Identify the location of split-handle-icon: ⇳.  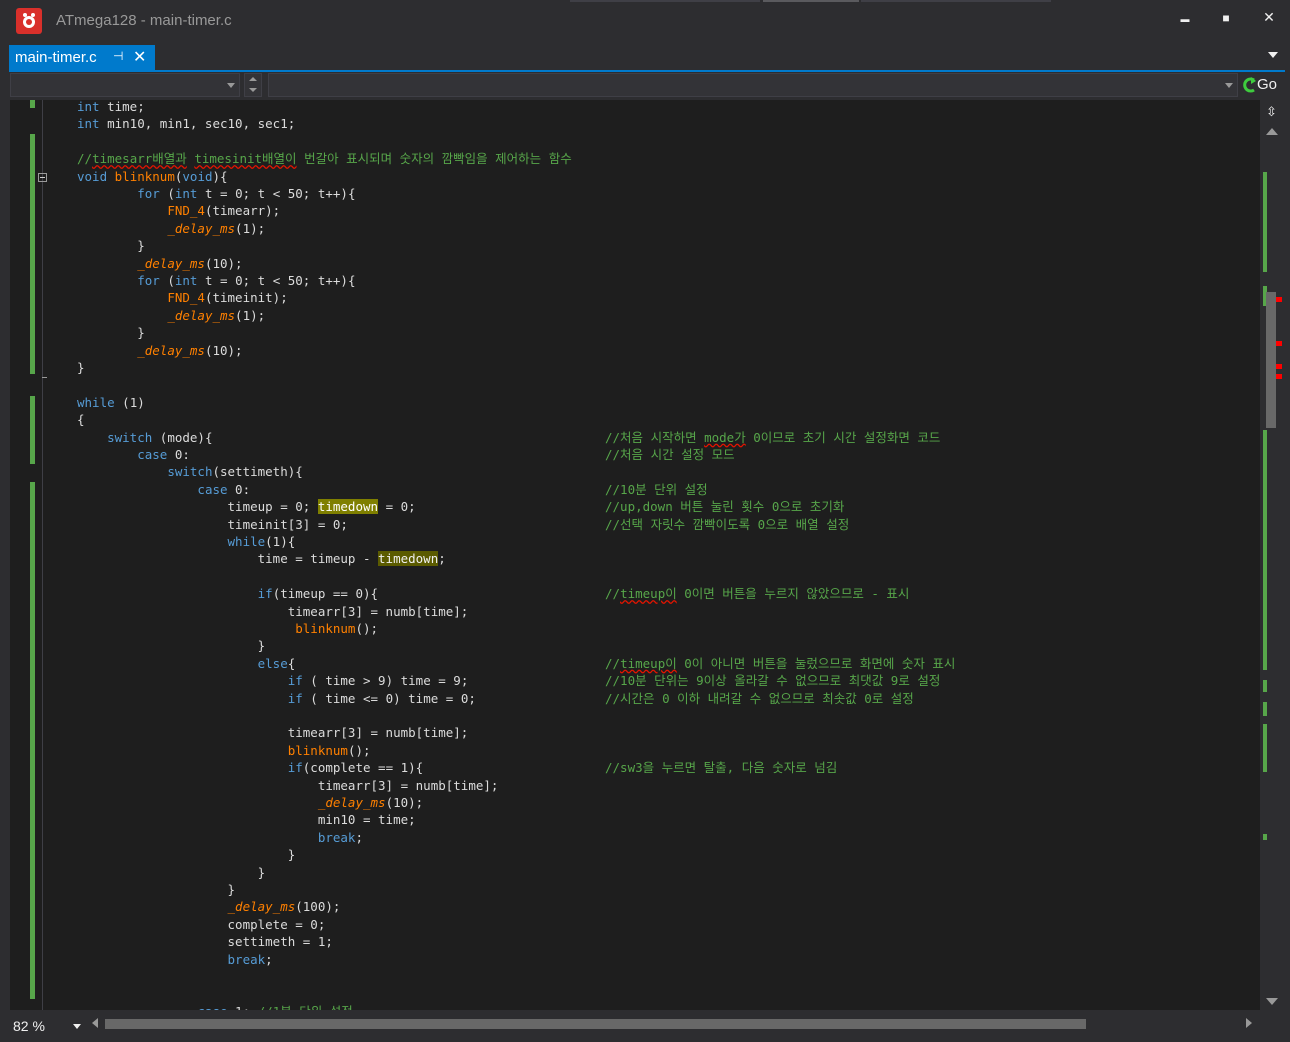
(1271, 112).